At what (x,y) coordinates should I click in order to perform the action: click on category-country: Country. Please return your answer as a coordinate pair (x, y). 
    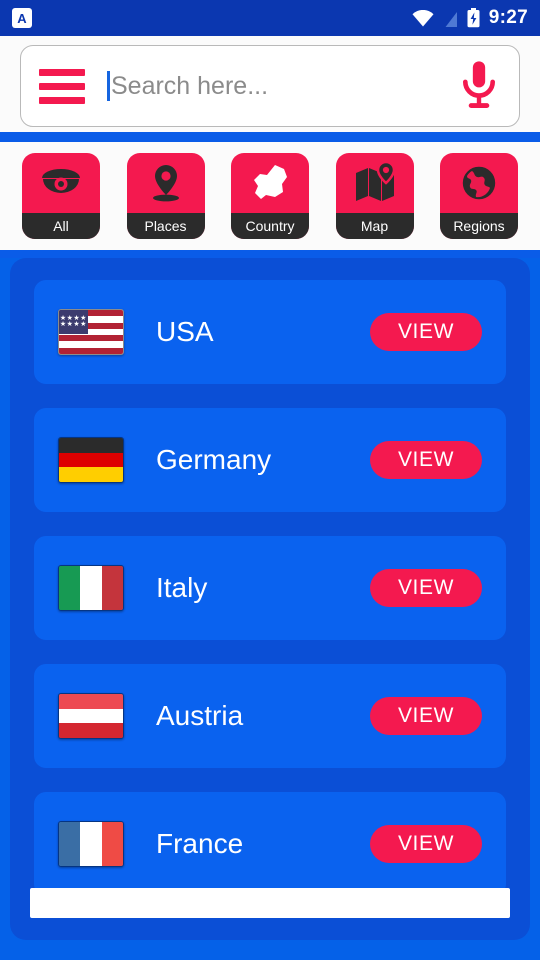
    Looking at the image, I should click on (270, 196).